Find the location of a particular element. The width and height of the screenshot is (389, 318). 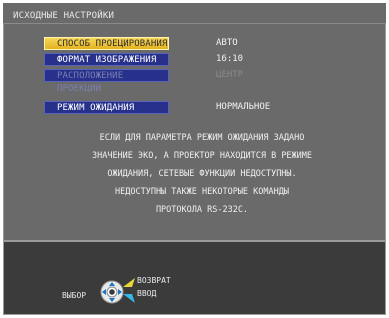

menu-item-projection-method: СПОСОБ ПРОЕЦИРОВАНИЯ is located at coordinates (106, 43).